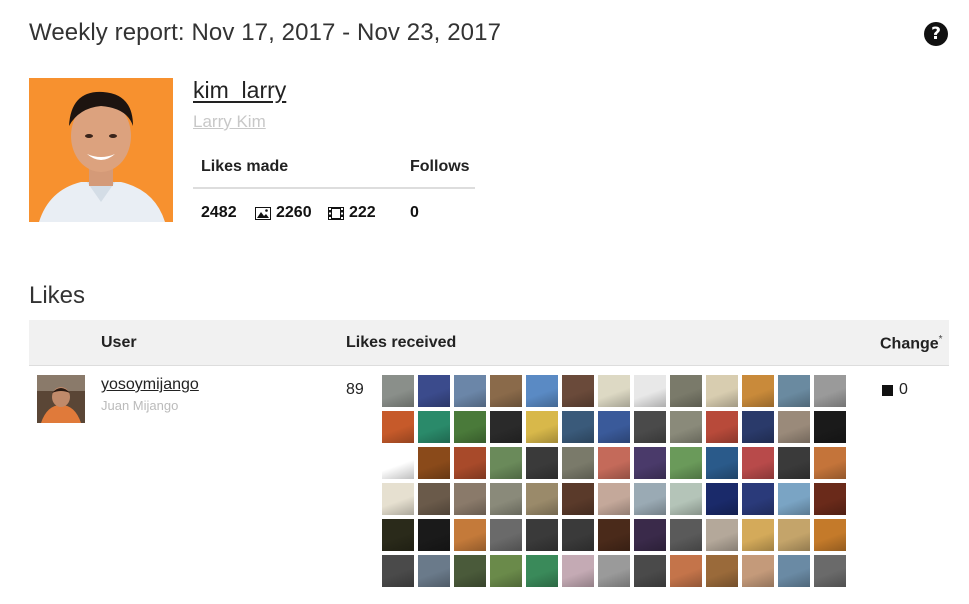 The width and height of the screenshot is (969, 604). What do you see at coordinates (936, 34) in the screenshot?
I see `question-circle-icon: ?` at bounding box center [936, 34].